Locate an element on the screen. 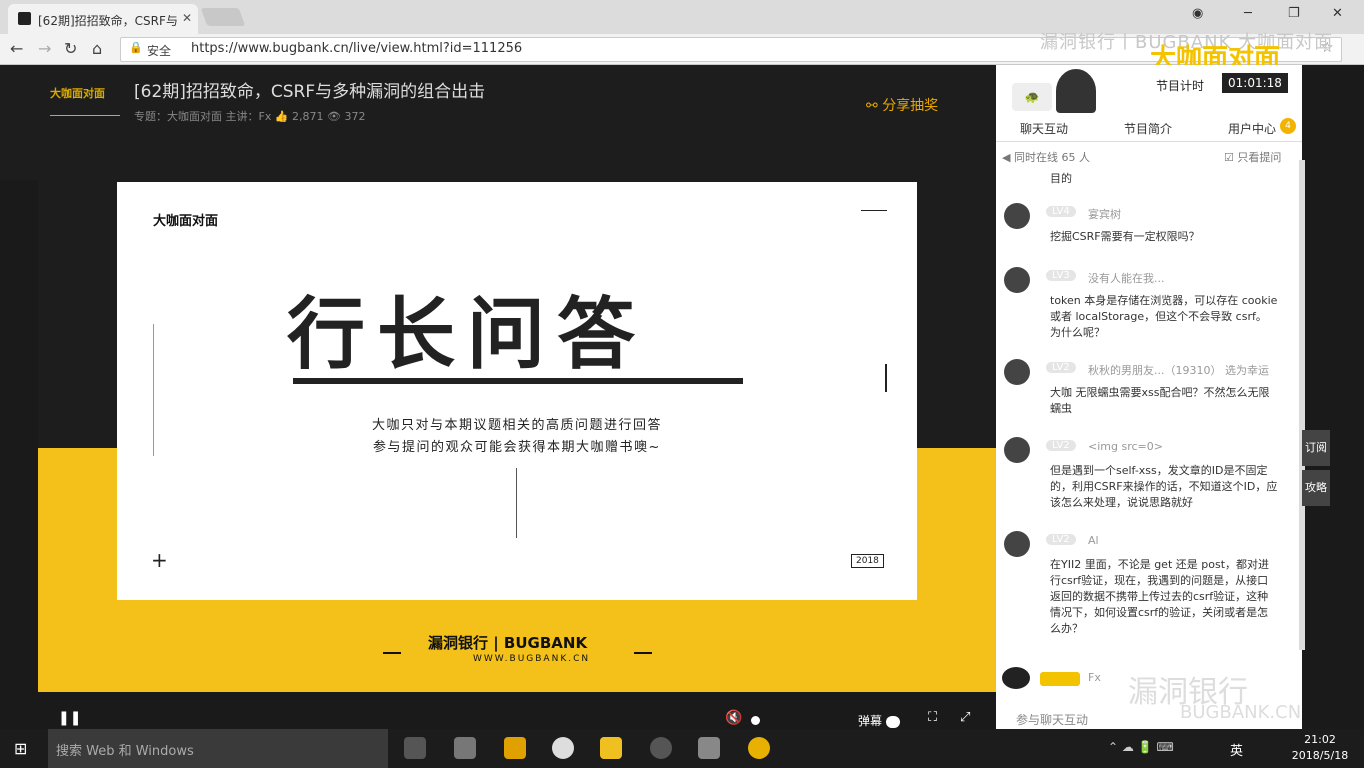 This screenshot has width=1364, height=768. profile-icon: ◉ is located at coordinates (1197, 13).